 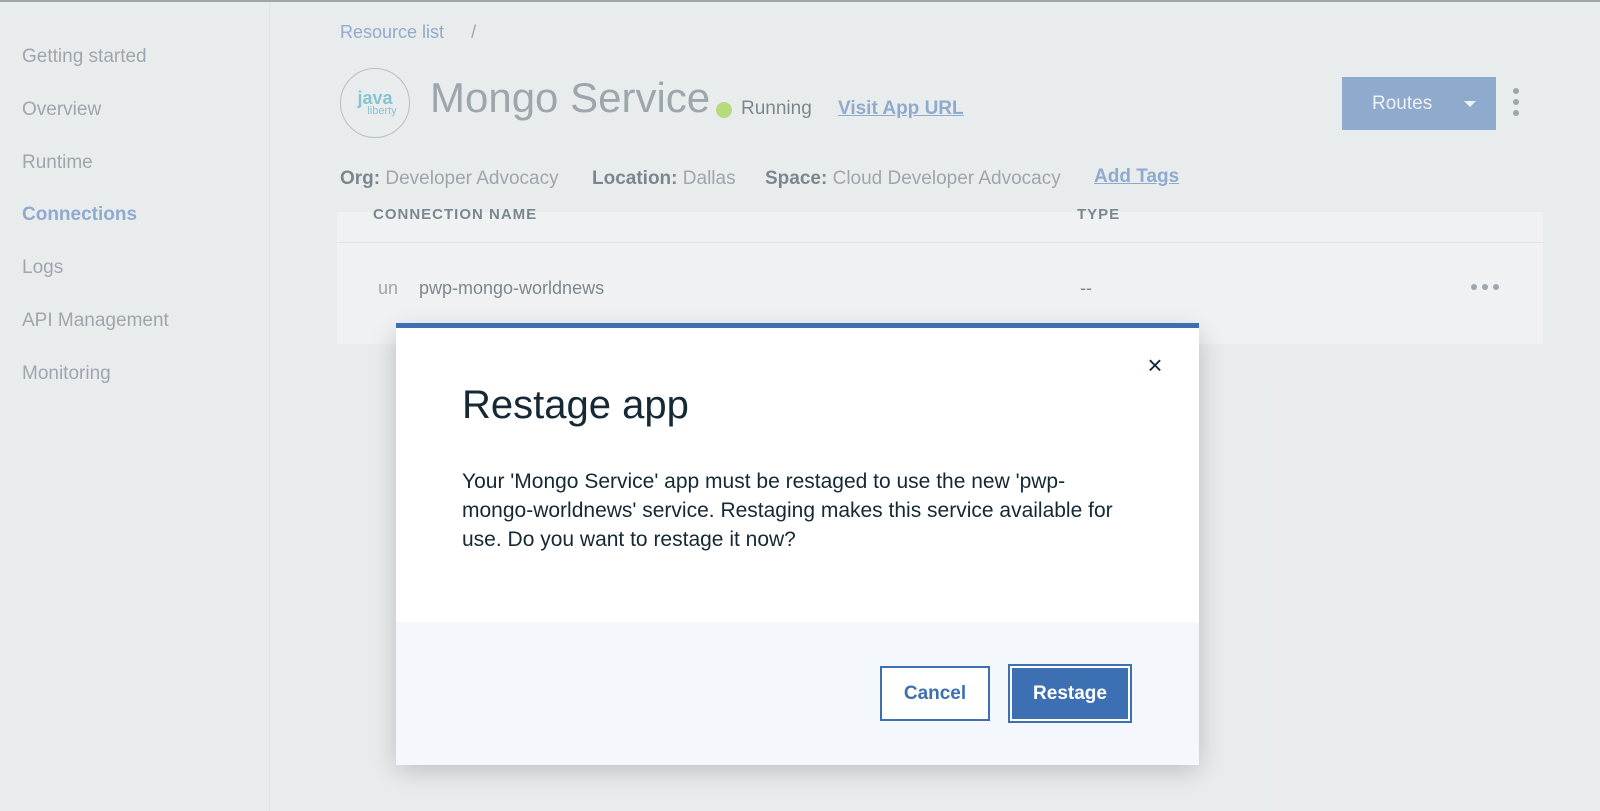 I want to click on close-icon: ×, so click(x=1155, y=365).